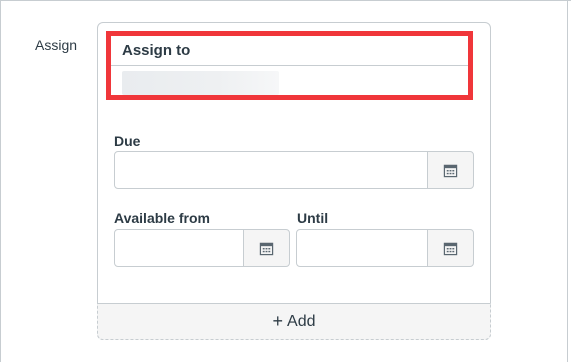  What do you see at coordinates (162, 218) in the screenshot?
I see `available-from-label: Available from` at bounding box center [162, 218].